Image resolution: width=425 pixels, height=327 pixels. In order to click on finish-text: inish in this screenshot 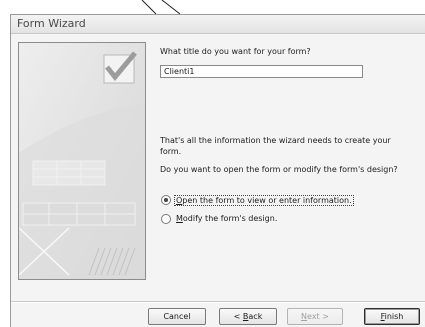, I will do `click(394, 316)`.